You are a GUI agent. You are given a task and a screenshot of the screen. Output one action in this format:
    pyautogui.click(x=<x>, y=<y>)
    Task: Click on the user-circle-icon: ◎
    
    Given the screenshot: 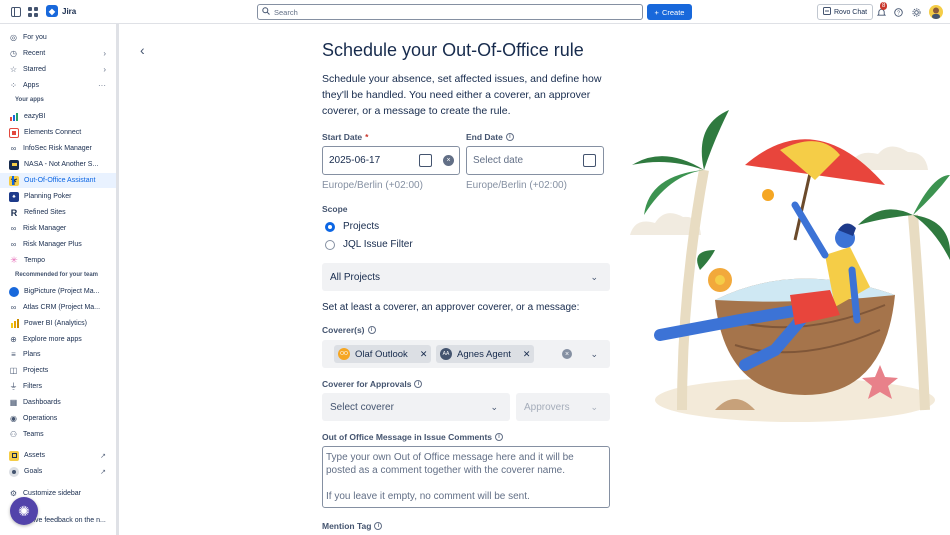 What is the action you would take?
    pyautogui.click(x=13, y=37)
    